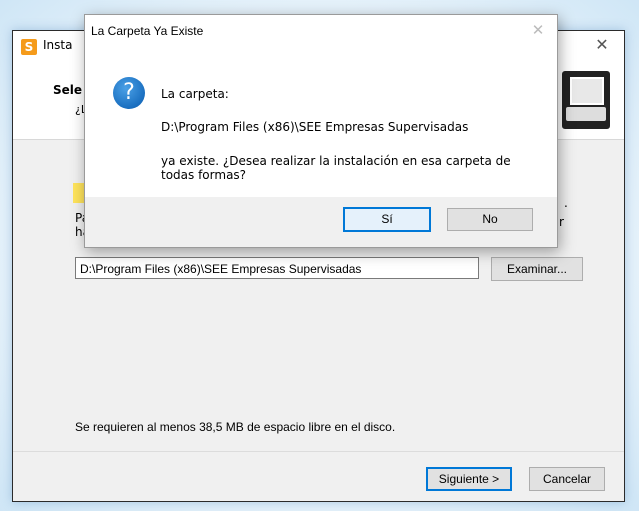  I want to click on computer-base-shape, so click(586, 114).